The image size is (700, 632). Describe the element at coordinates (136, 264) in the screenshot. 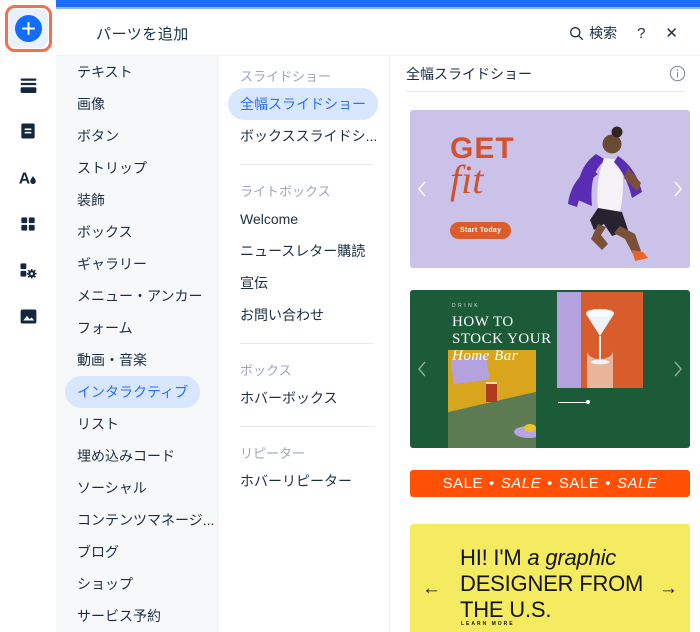

I see `category-item-gallery: ギャラリー` at that location.